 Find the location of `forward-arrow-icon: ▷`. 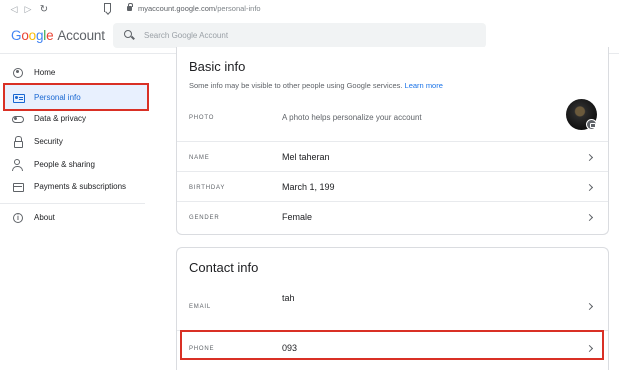

forward-arrow-icon: ▷ is located at coordinates (28, 9).